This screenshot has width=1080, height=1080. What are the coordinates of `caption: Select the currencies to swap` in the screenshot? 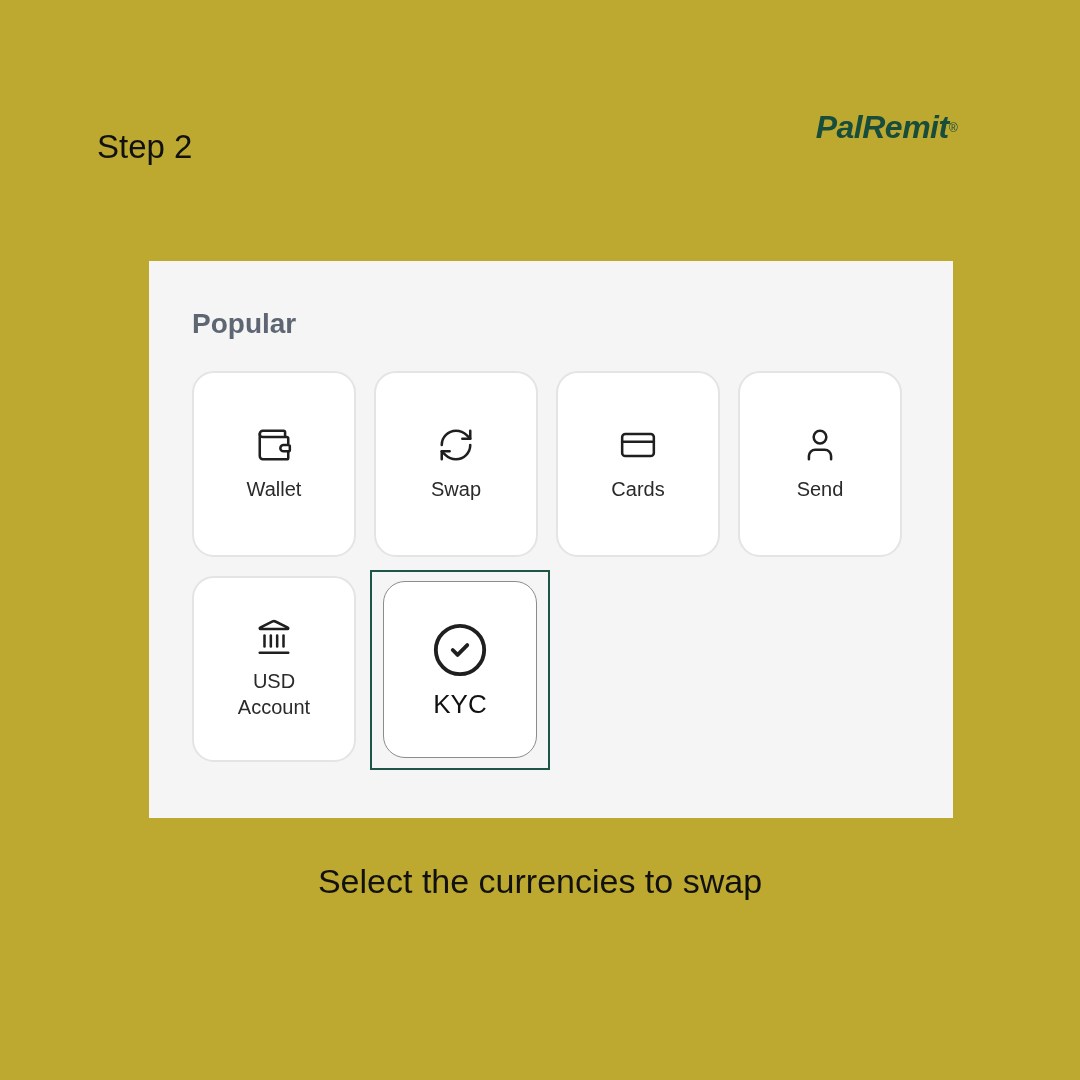 It's located at (540, 881).